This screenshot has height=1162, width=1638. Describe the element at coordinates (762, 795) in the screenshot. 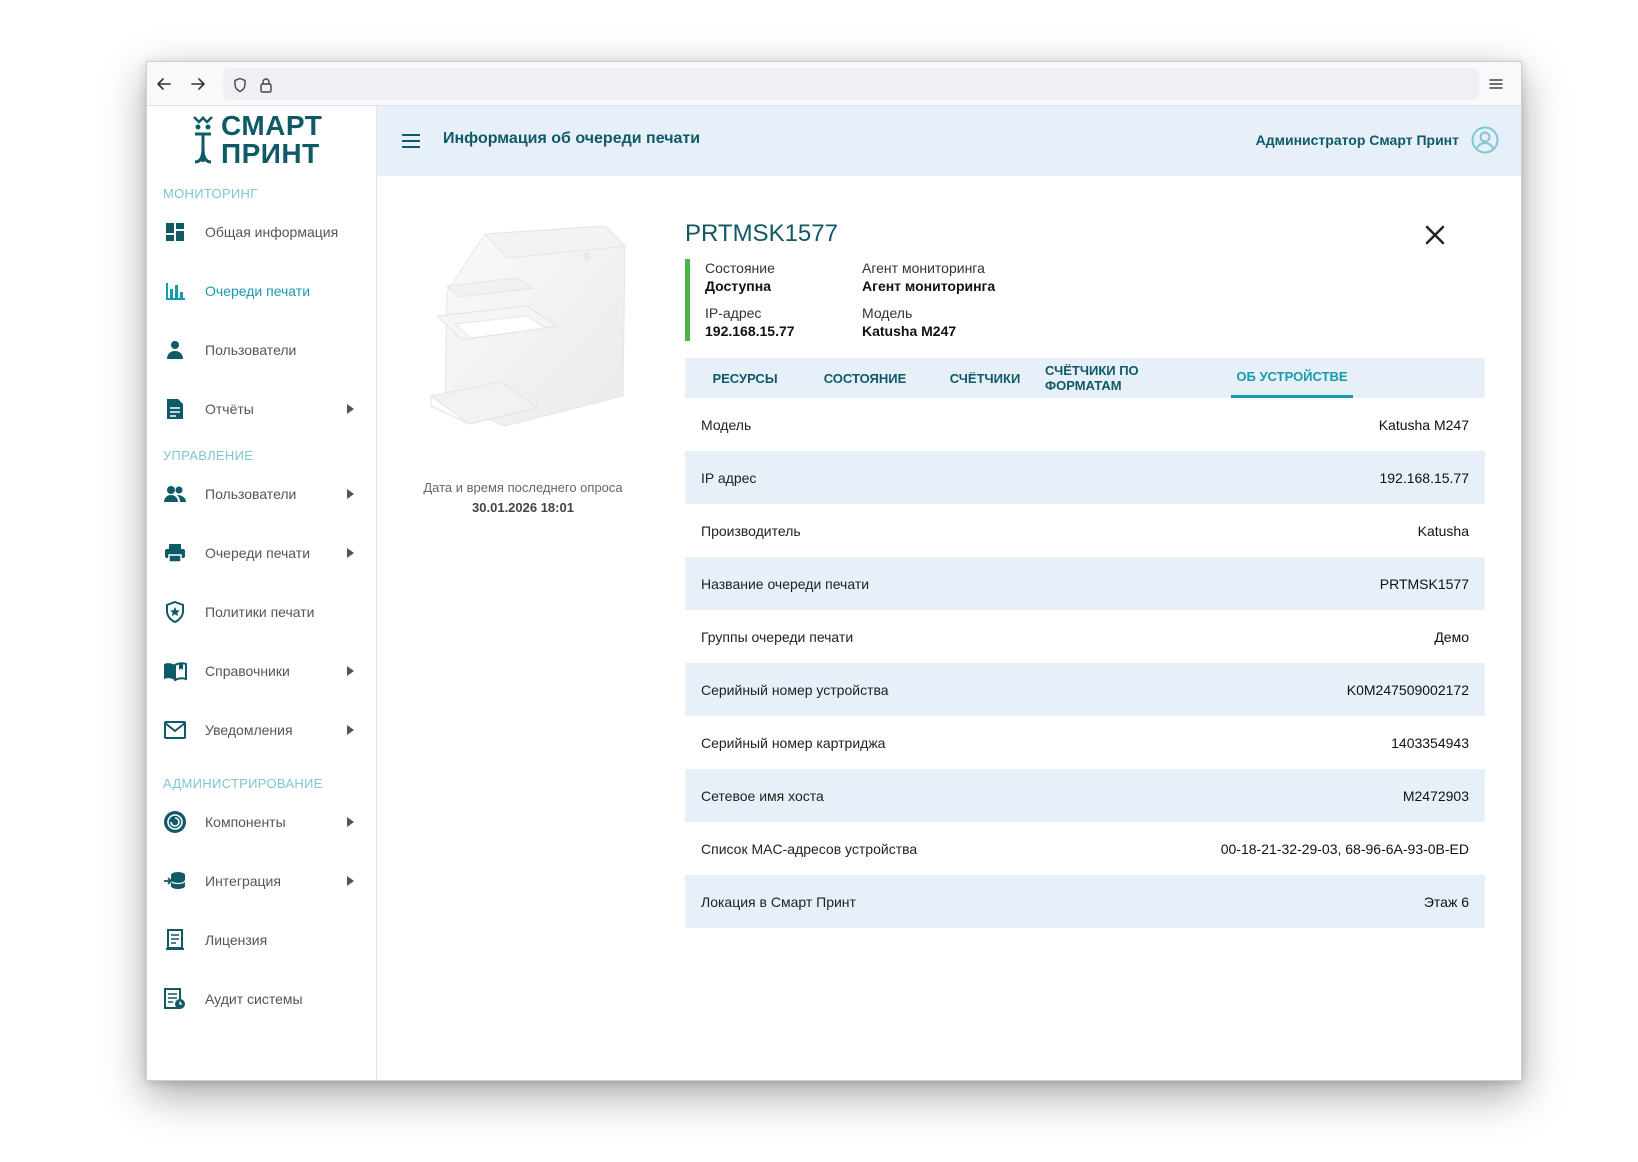

I see `row-label: Сетевое имя хоста` at that location.